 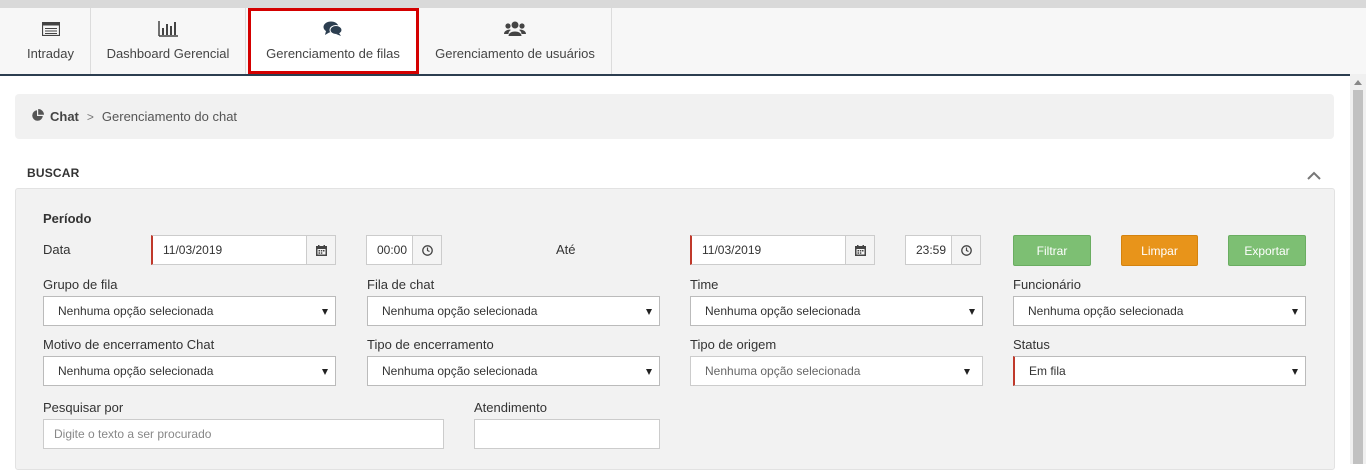 What do you see at coordinates (1052, 250) in the screenshot?
I see `filter-button: Filtrar` at bounding box center [1052, 250].